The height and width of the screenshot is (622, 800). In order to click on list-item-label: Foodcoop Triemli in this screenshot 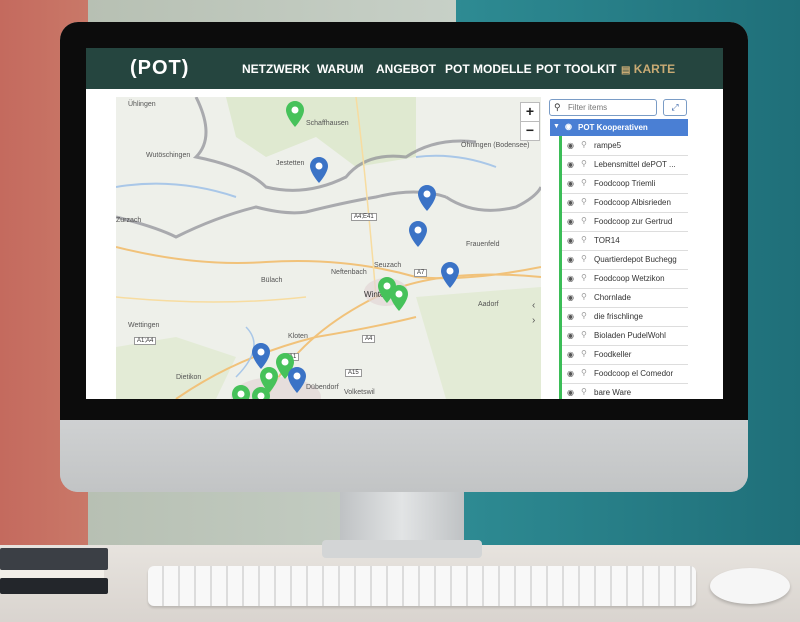, I will do `click(625, 183)`.